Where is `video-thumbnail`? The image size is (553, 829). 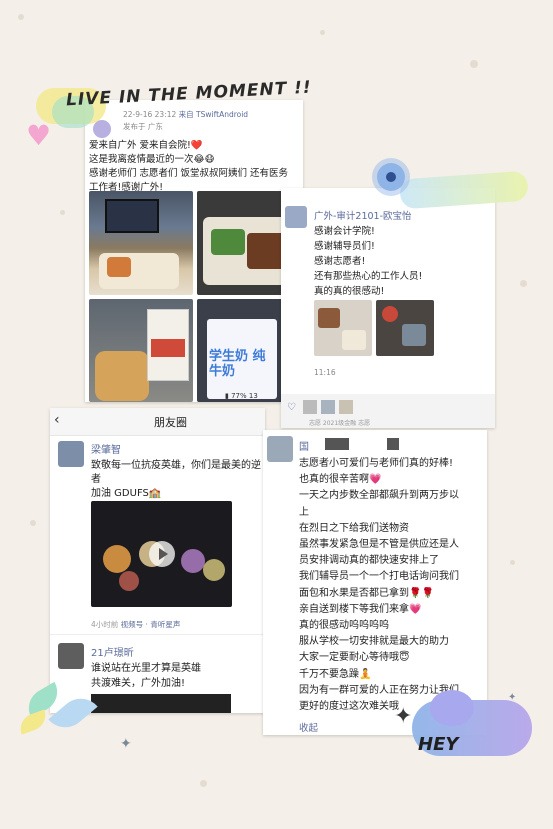 video-thumbnail is located at coordinates (161, 554).